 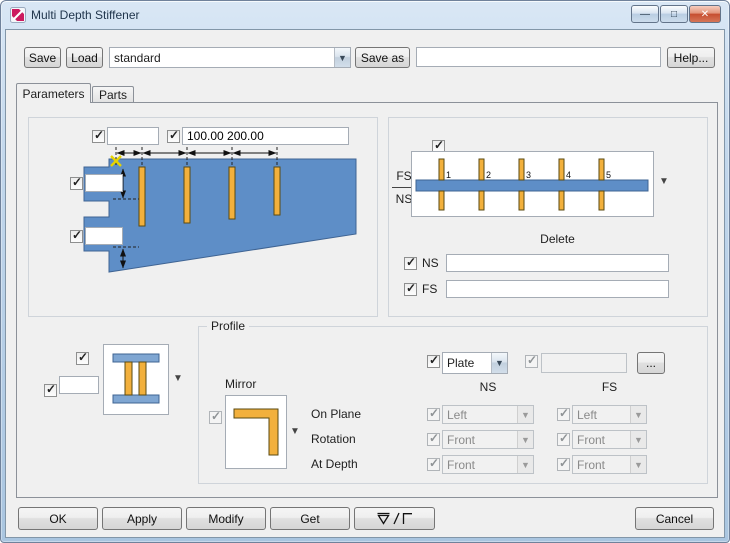 I want to click on mirror-shape-diagram, so click(x=256, y=432).